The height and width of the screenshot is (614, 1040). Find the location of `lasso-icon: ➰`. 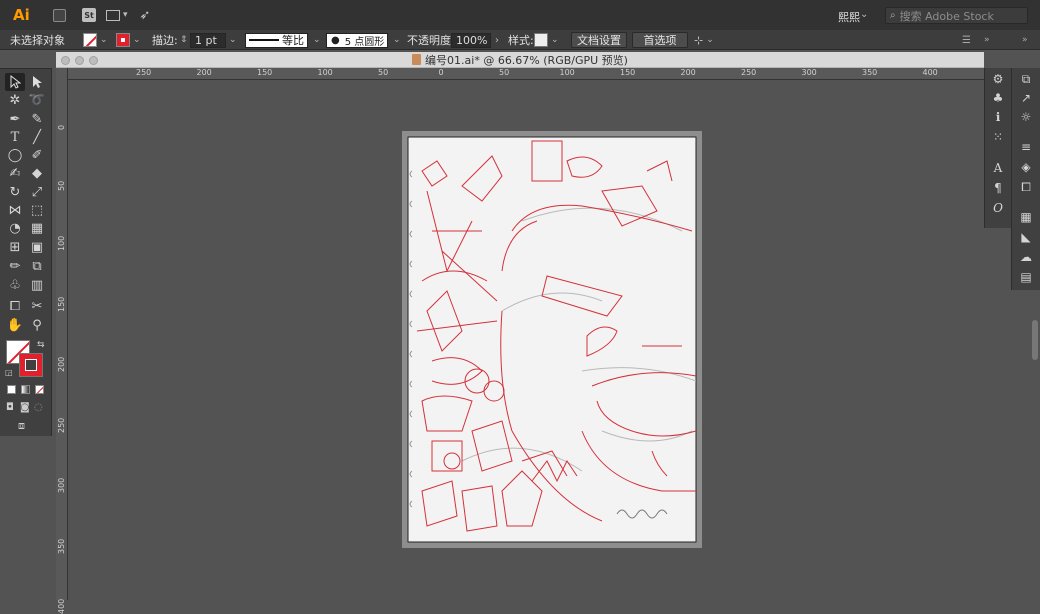

lasso-icon: ➰ is located at coordinates (37, 100).